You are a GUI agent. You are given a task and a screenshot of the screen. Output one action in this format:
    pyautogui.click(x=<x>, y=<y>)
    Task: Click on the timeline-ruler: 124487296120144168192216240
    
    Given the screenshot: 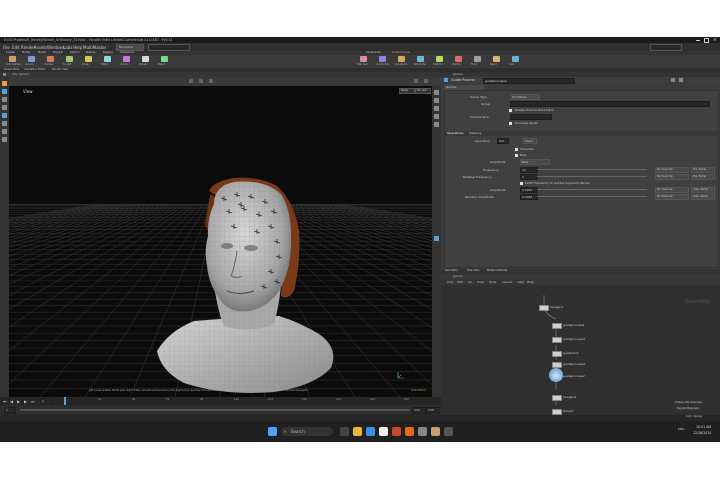 What is the action you would take?
    pyautogui.click(x=244, y=401)
    